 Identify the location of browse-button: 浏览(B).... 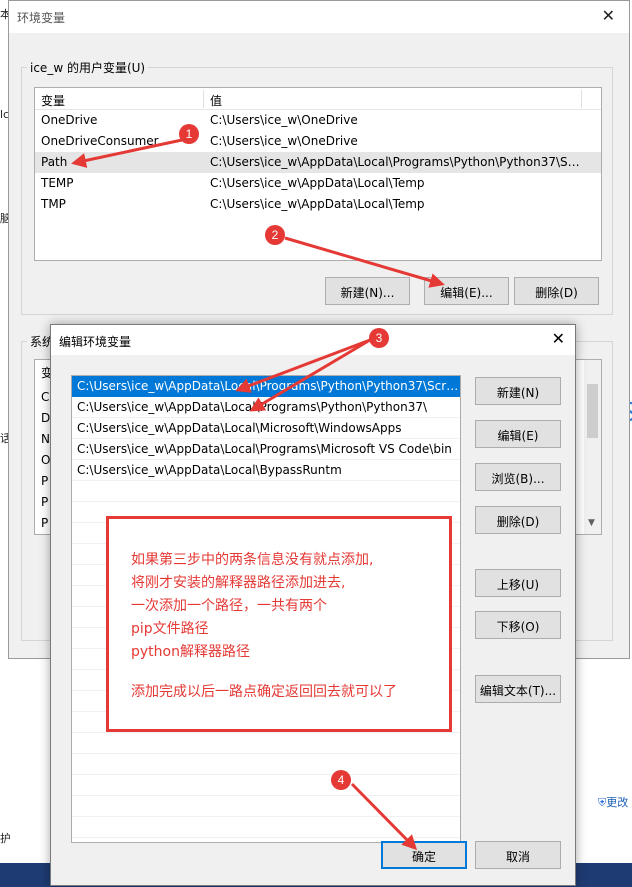
(518, 477).